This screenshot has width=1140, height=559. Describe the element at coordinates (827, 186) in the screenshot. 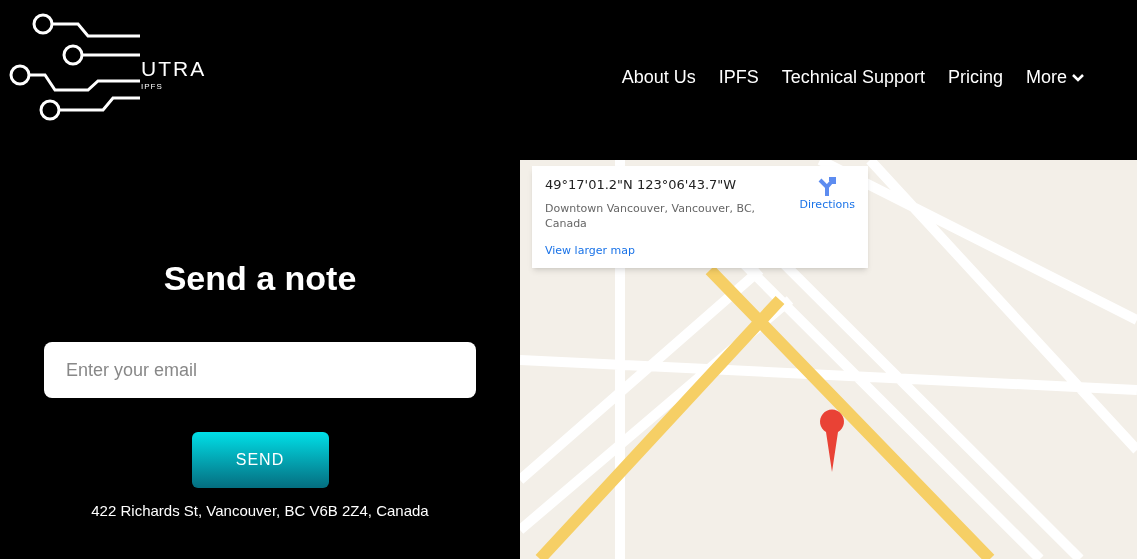

I see `directions-arrow-icon` at that location.